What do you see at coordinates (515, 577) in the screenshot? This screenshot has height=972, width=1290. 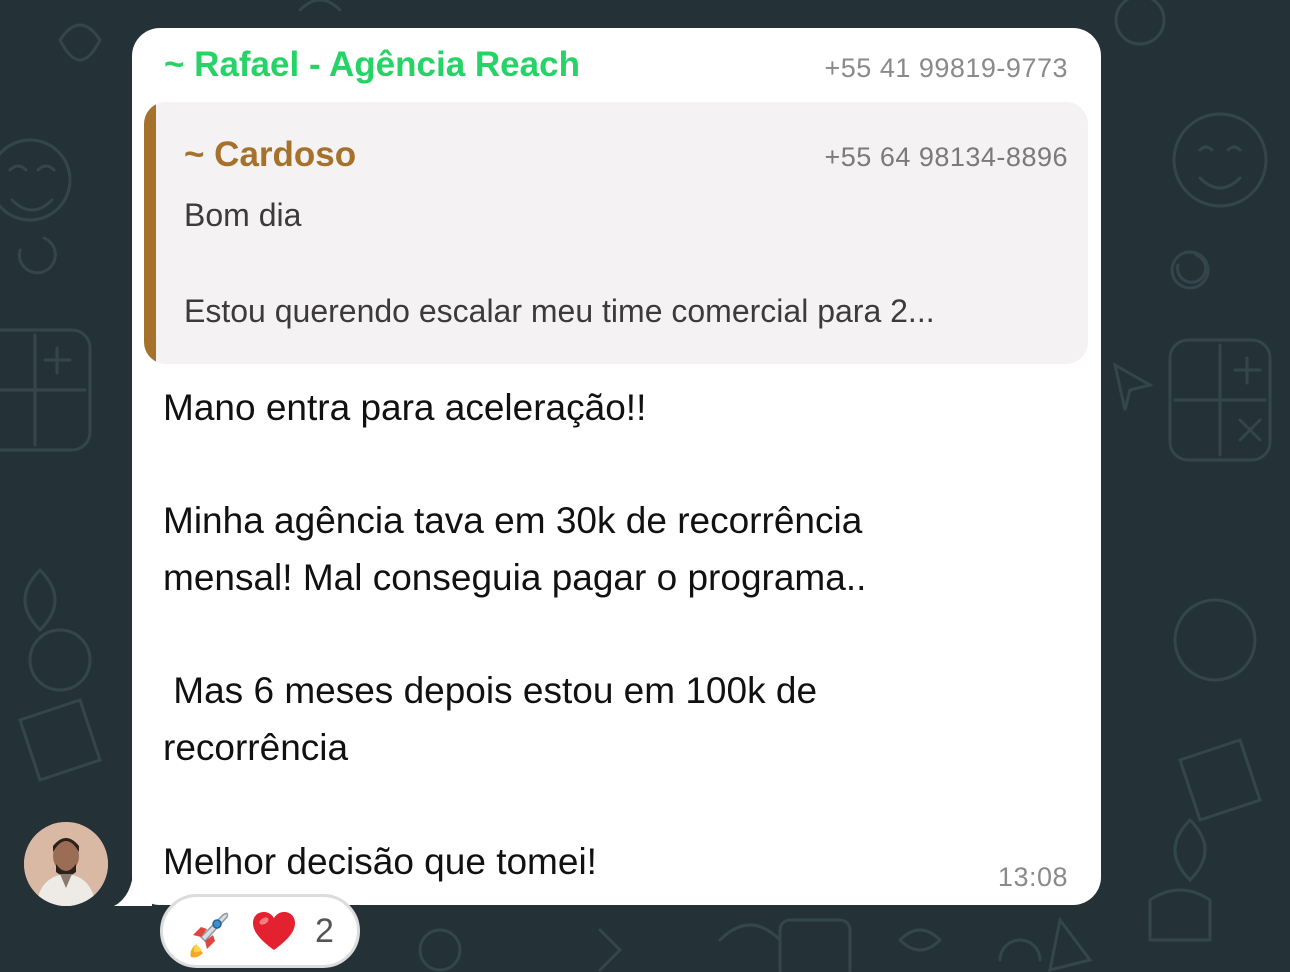 I see `message-text-line: mensal! Mal conseguia pagar o programa..` at bounding box center [515, 577].